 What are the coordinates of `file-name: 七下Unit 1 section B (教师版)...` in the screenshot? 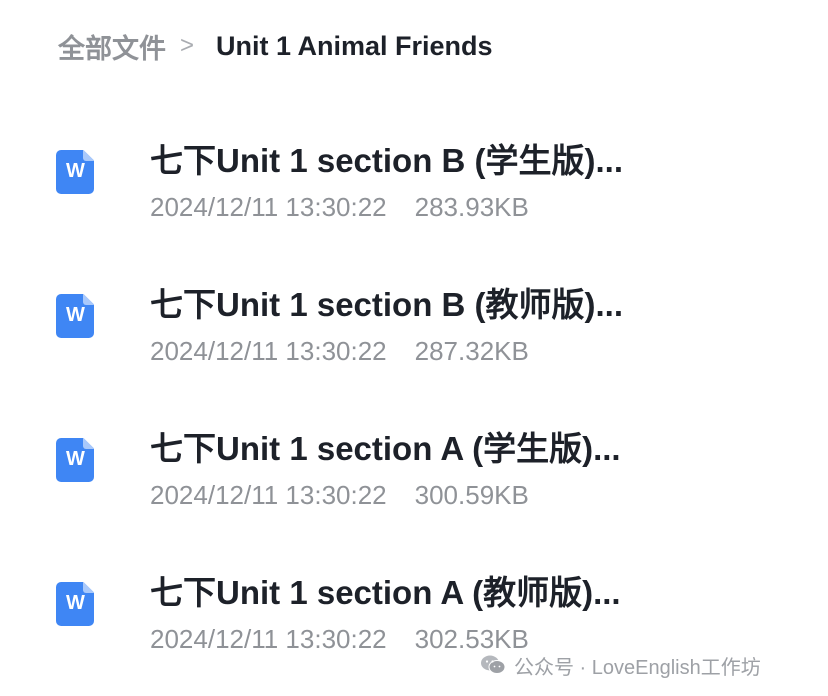 It's located at (387, 304).